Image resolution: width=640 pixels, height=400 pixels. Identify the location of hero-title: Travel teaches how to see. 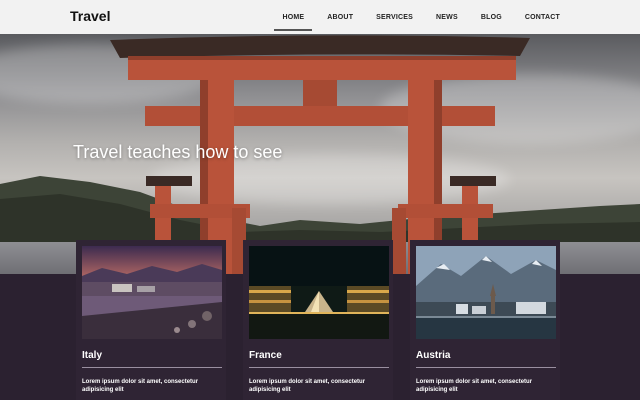
(178, 152).